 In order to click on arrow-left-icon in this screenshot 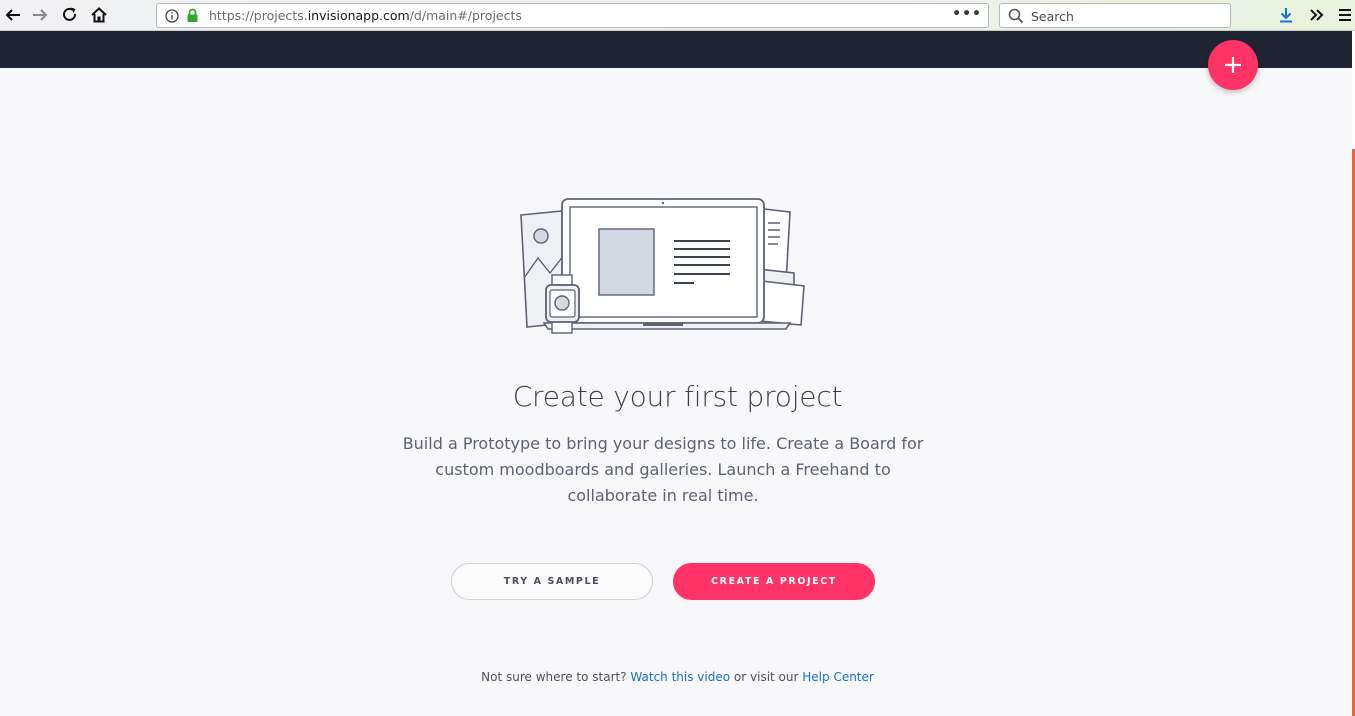, I will do `click(12, 15)`.